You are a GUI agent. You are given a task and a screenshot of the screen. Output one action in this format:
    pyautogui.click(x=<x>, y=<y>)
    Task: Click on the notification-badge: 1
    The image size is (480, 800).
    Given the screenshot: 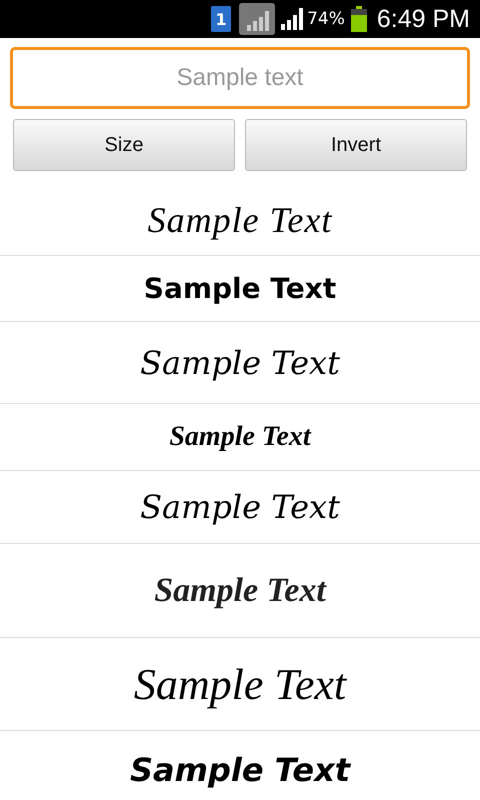 What is the action you would take?
    pyautogui.click(x=221, y=19)
    